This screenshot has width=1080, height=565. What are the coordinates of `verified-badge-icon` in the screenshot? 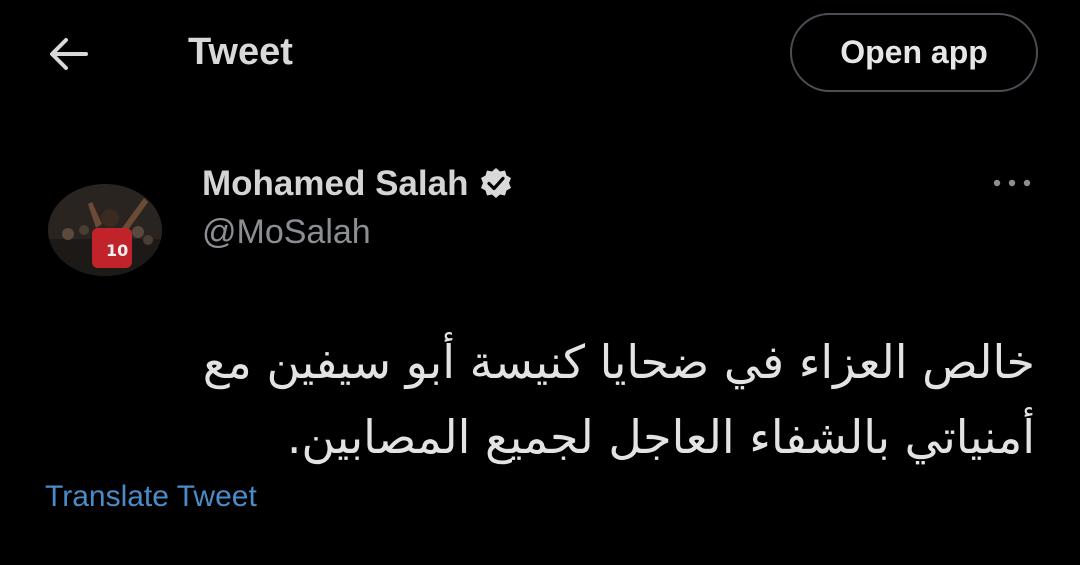 It's located at (496, 183).